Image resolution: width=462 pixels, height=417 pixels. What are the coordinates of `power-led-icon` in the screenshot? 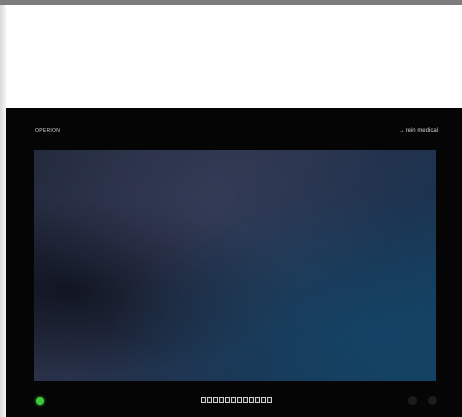 It's located at (40, 401).